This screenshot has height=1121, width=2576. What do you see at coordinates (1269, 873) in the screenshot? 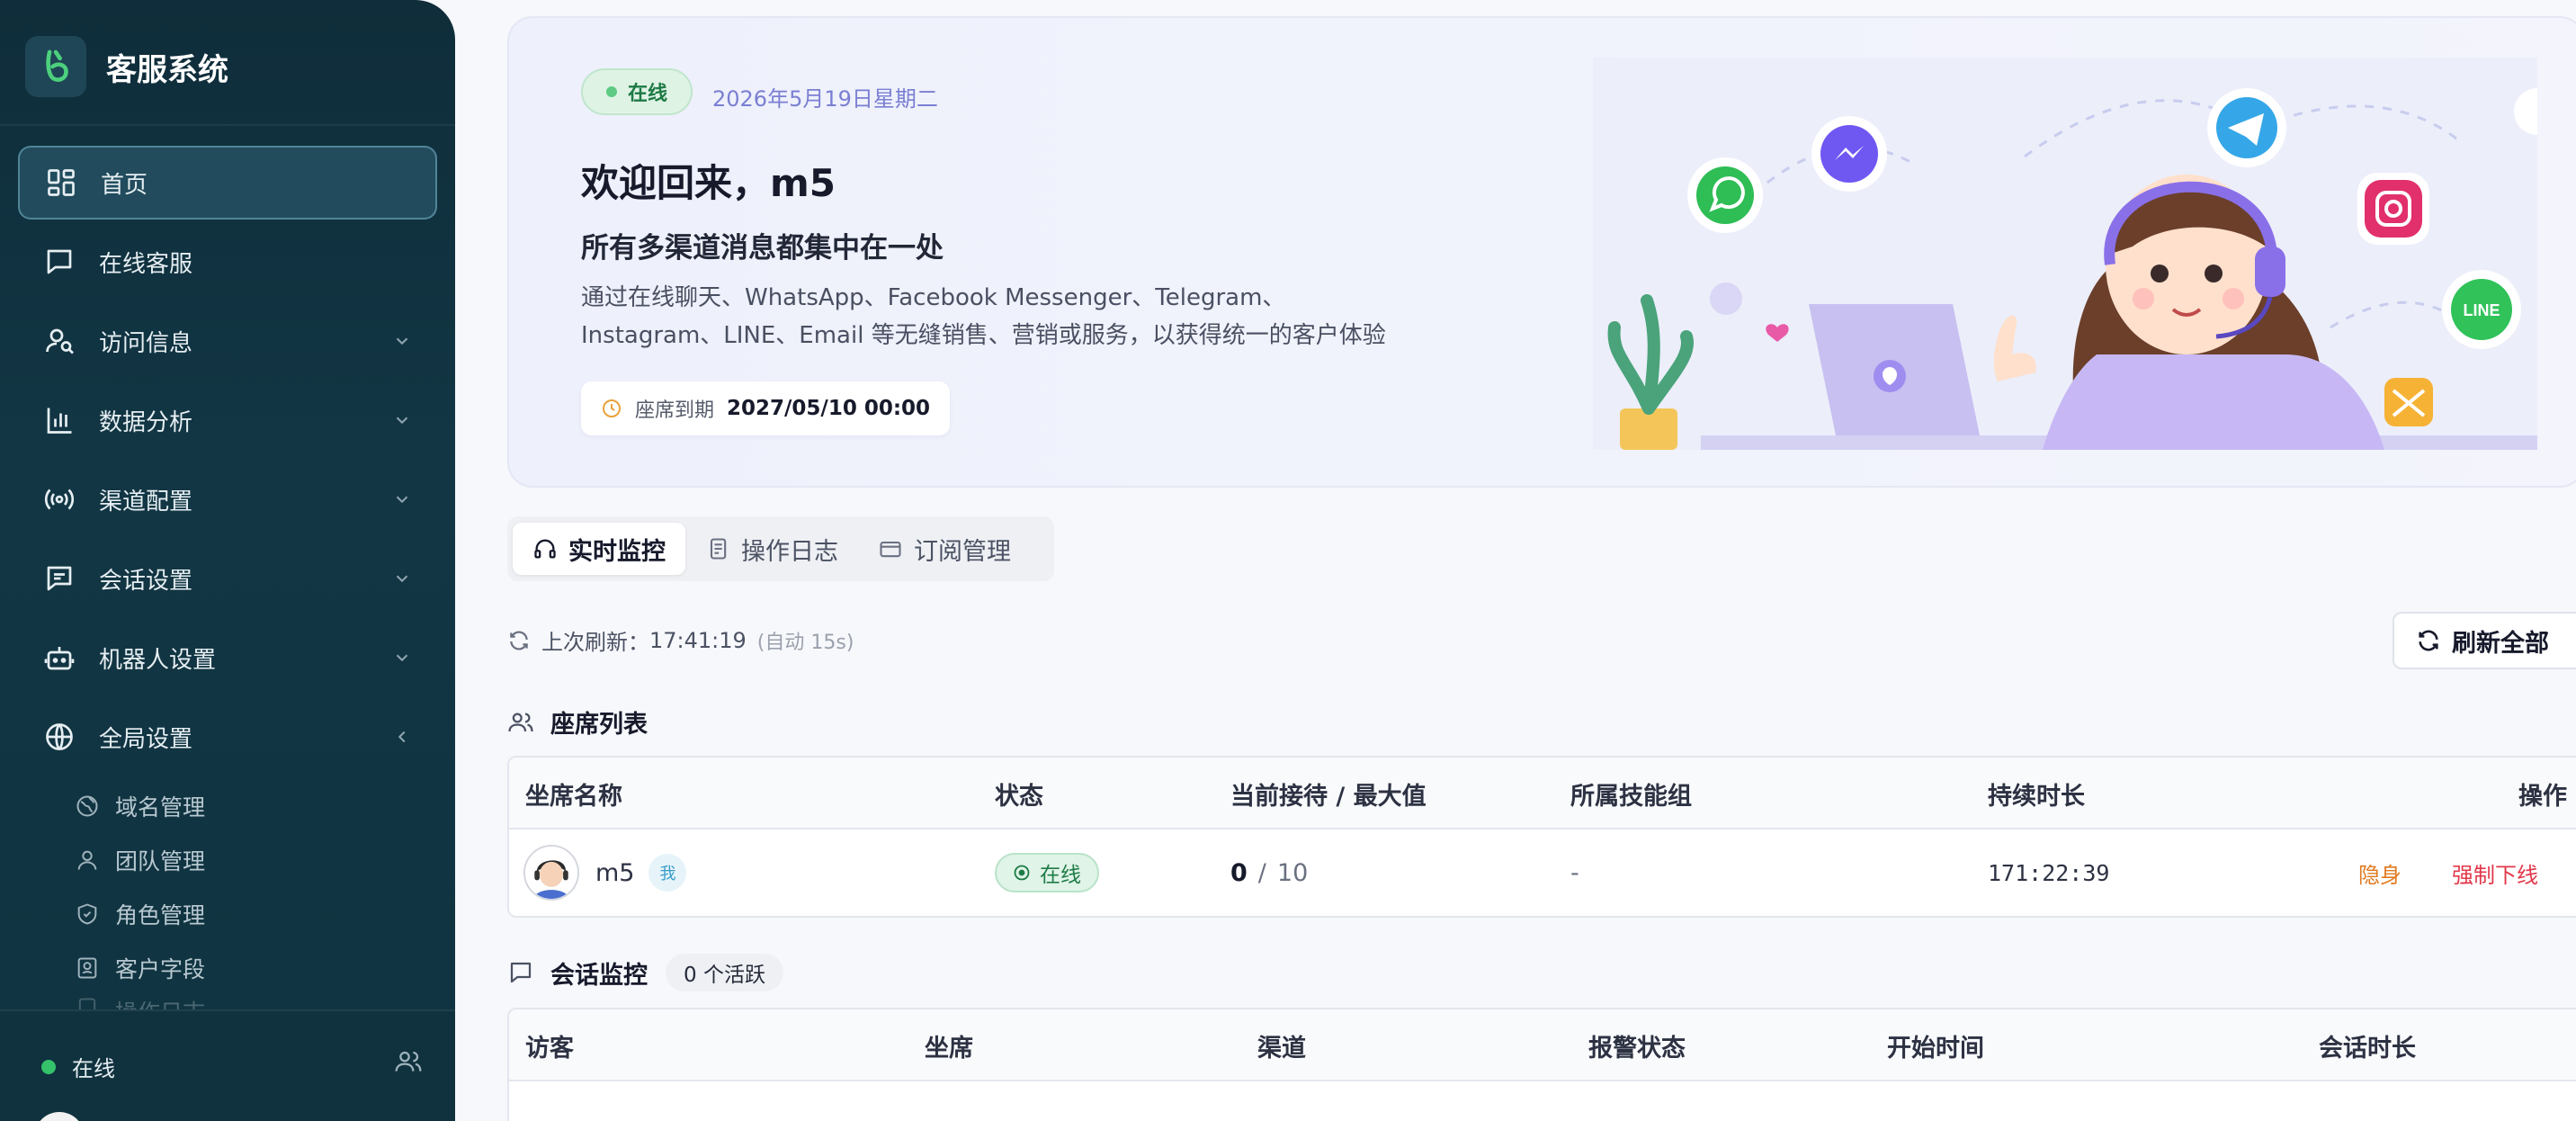
I see `agent-load-cell: 0 / 10` at bounding box center [1269, 873].